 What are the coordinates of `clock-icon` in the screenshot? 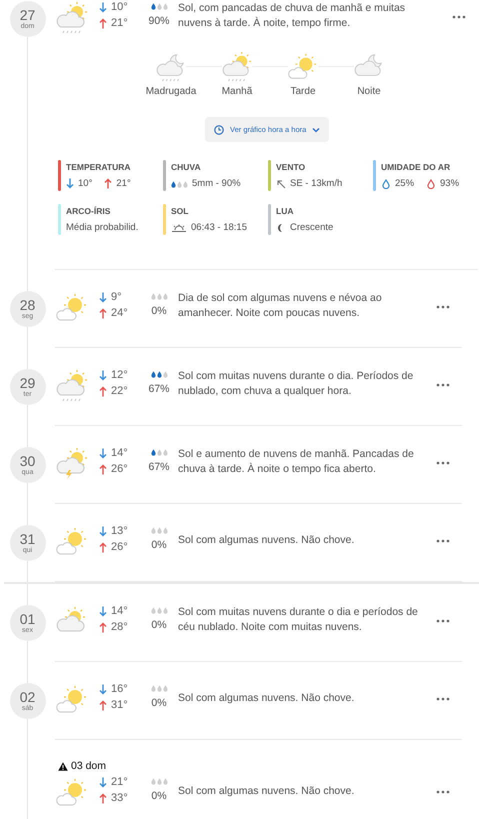 It's located at (219, 129).